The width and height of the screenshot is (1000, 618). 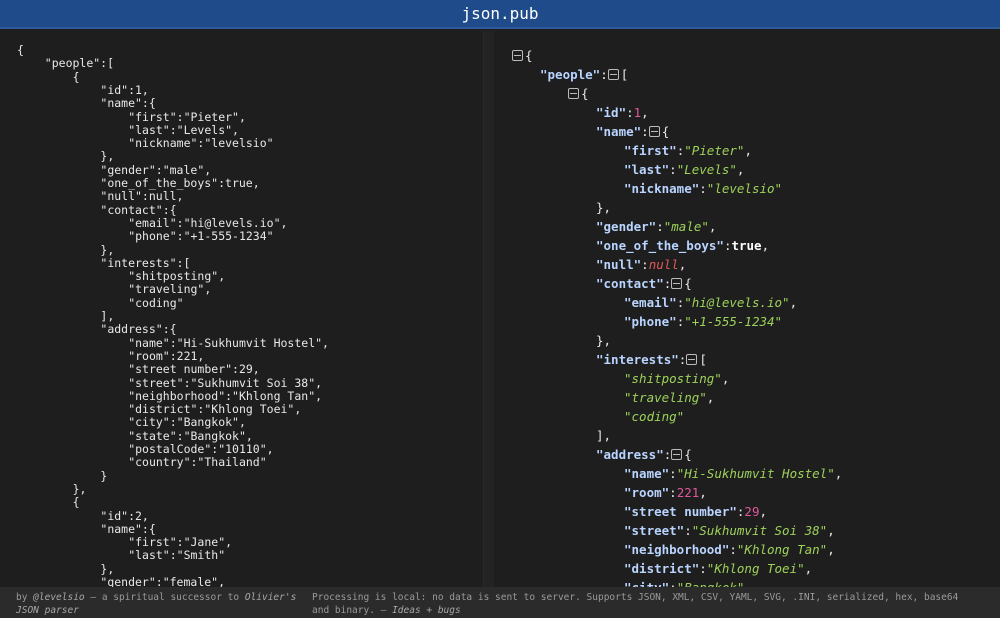 I want to click on source-line: "null":null,, so click(x=142, y=196).